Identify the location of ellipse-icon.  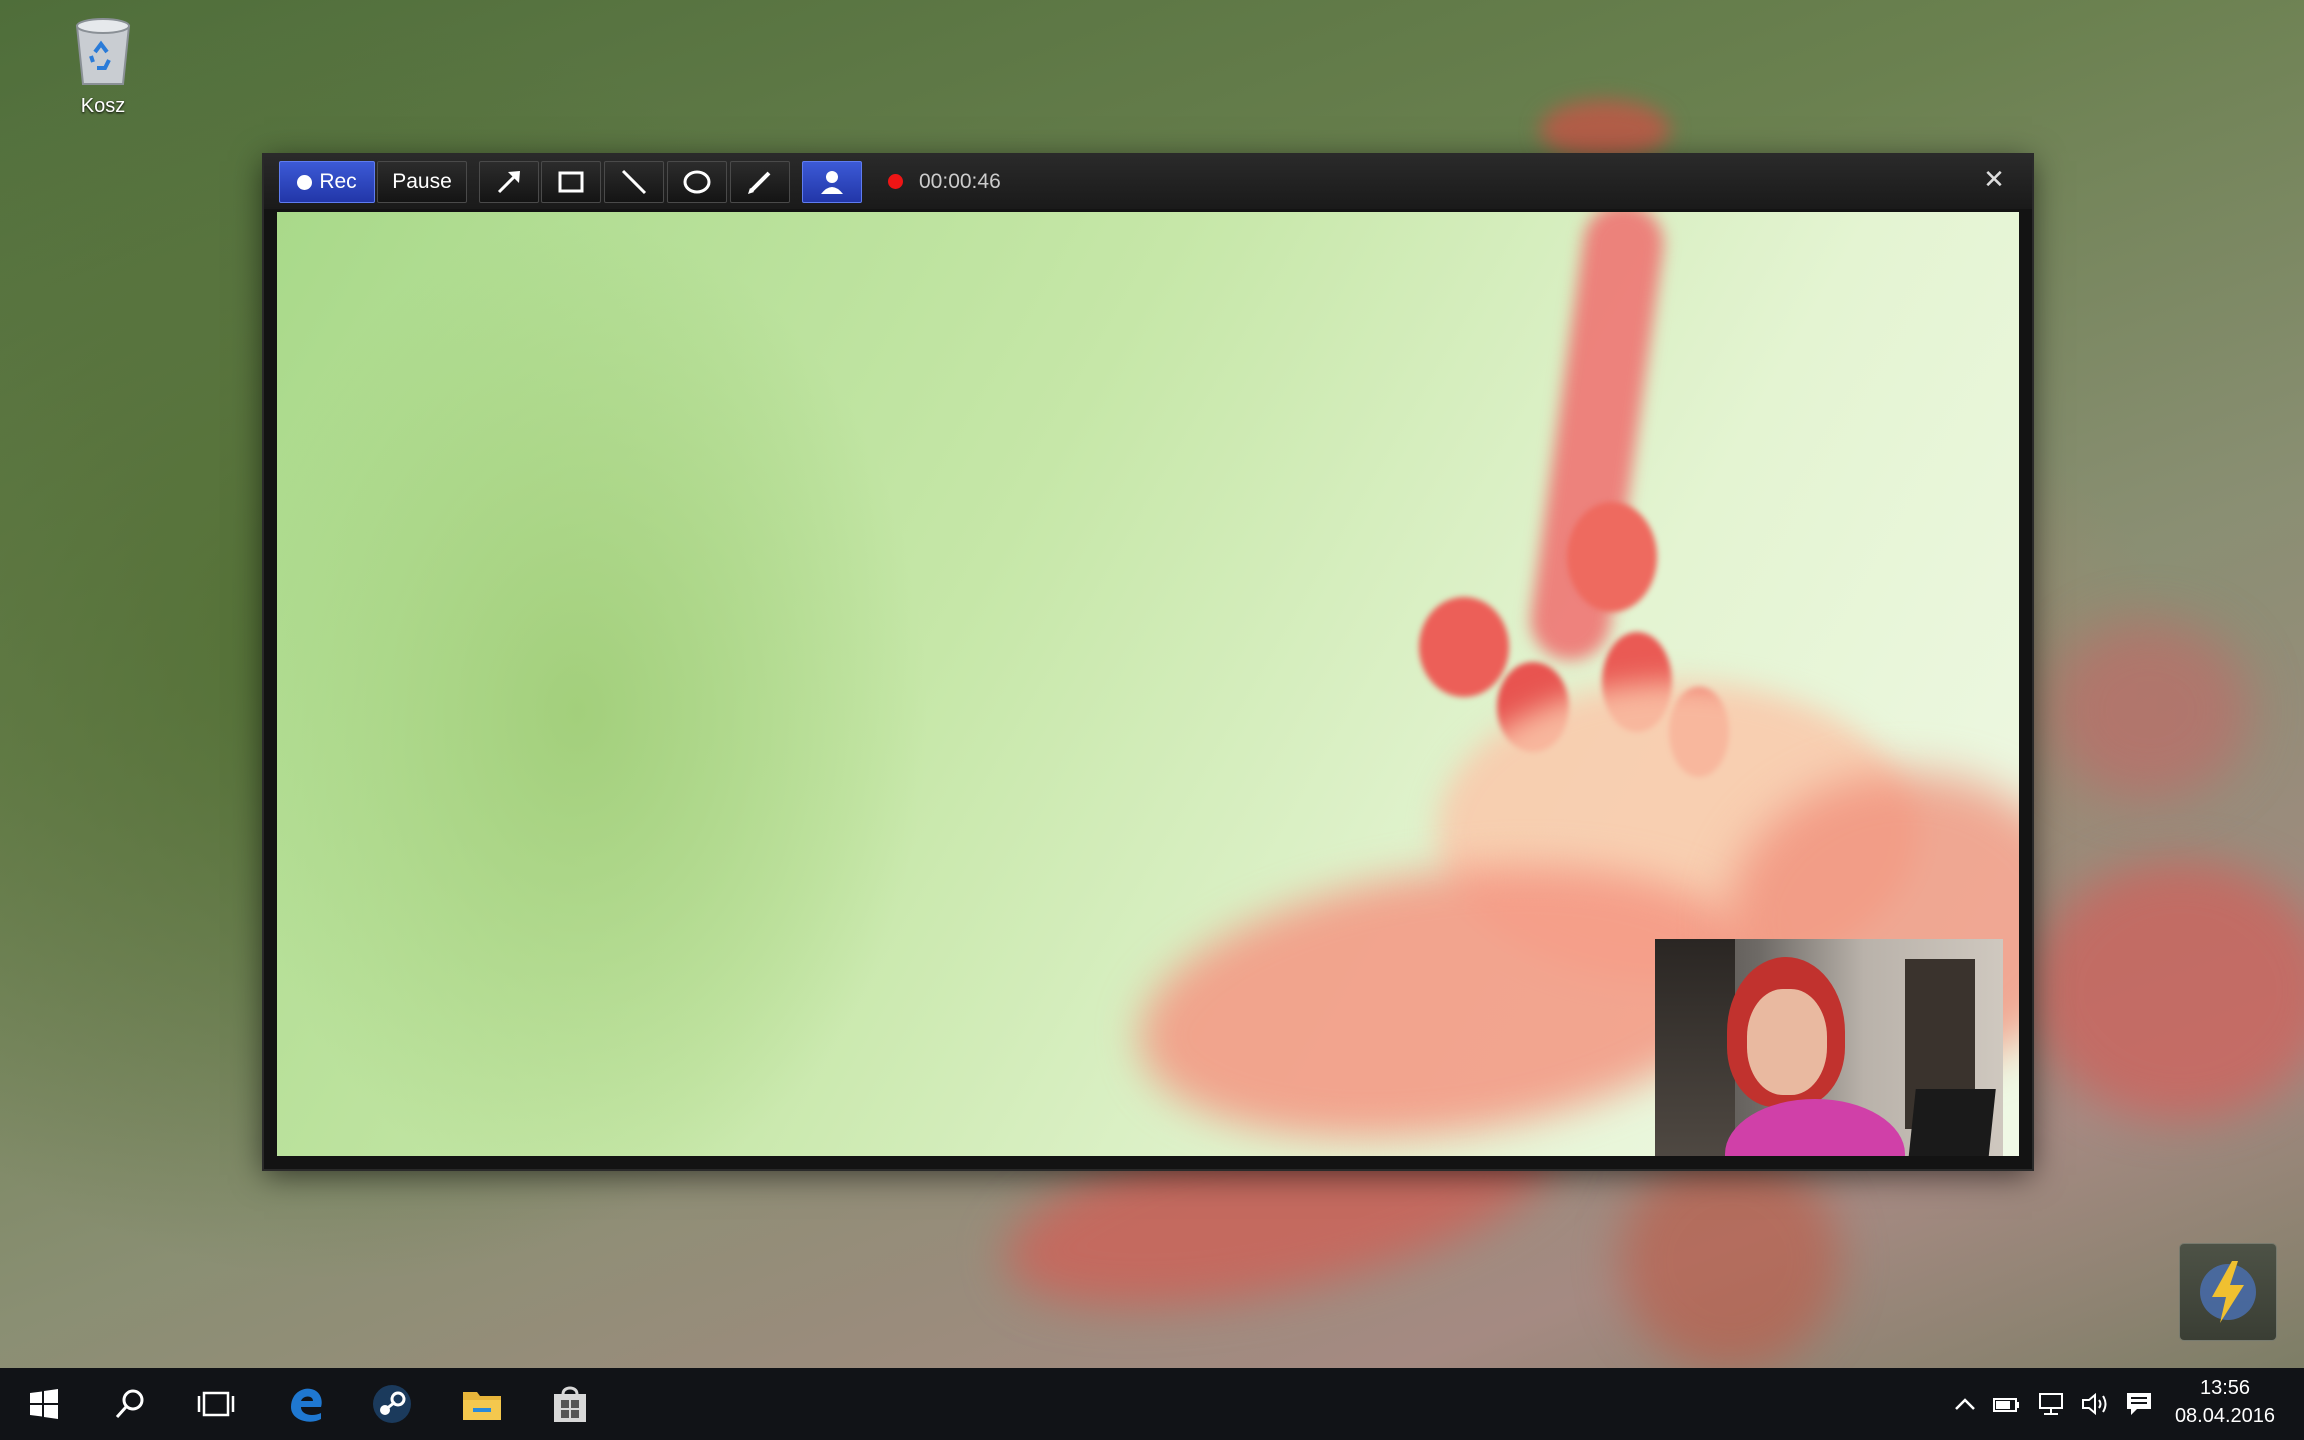
(697, 182).